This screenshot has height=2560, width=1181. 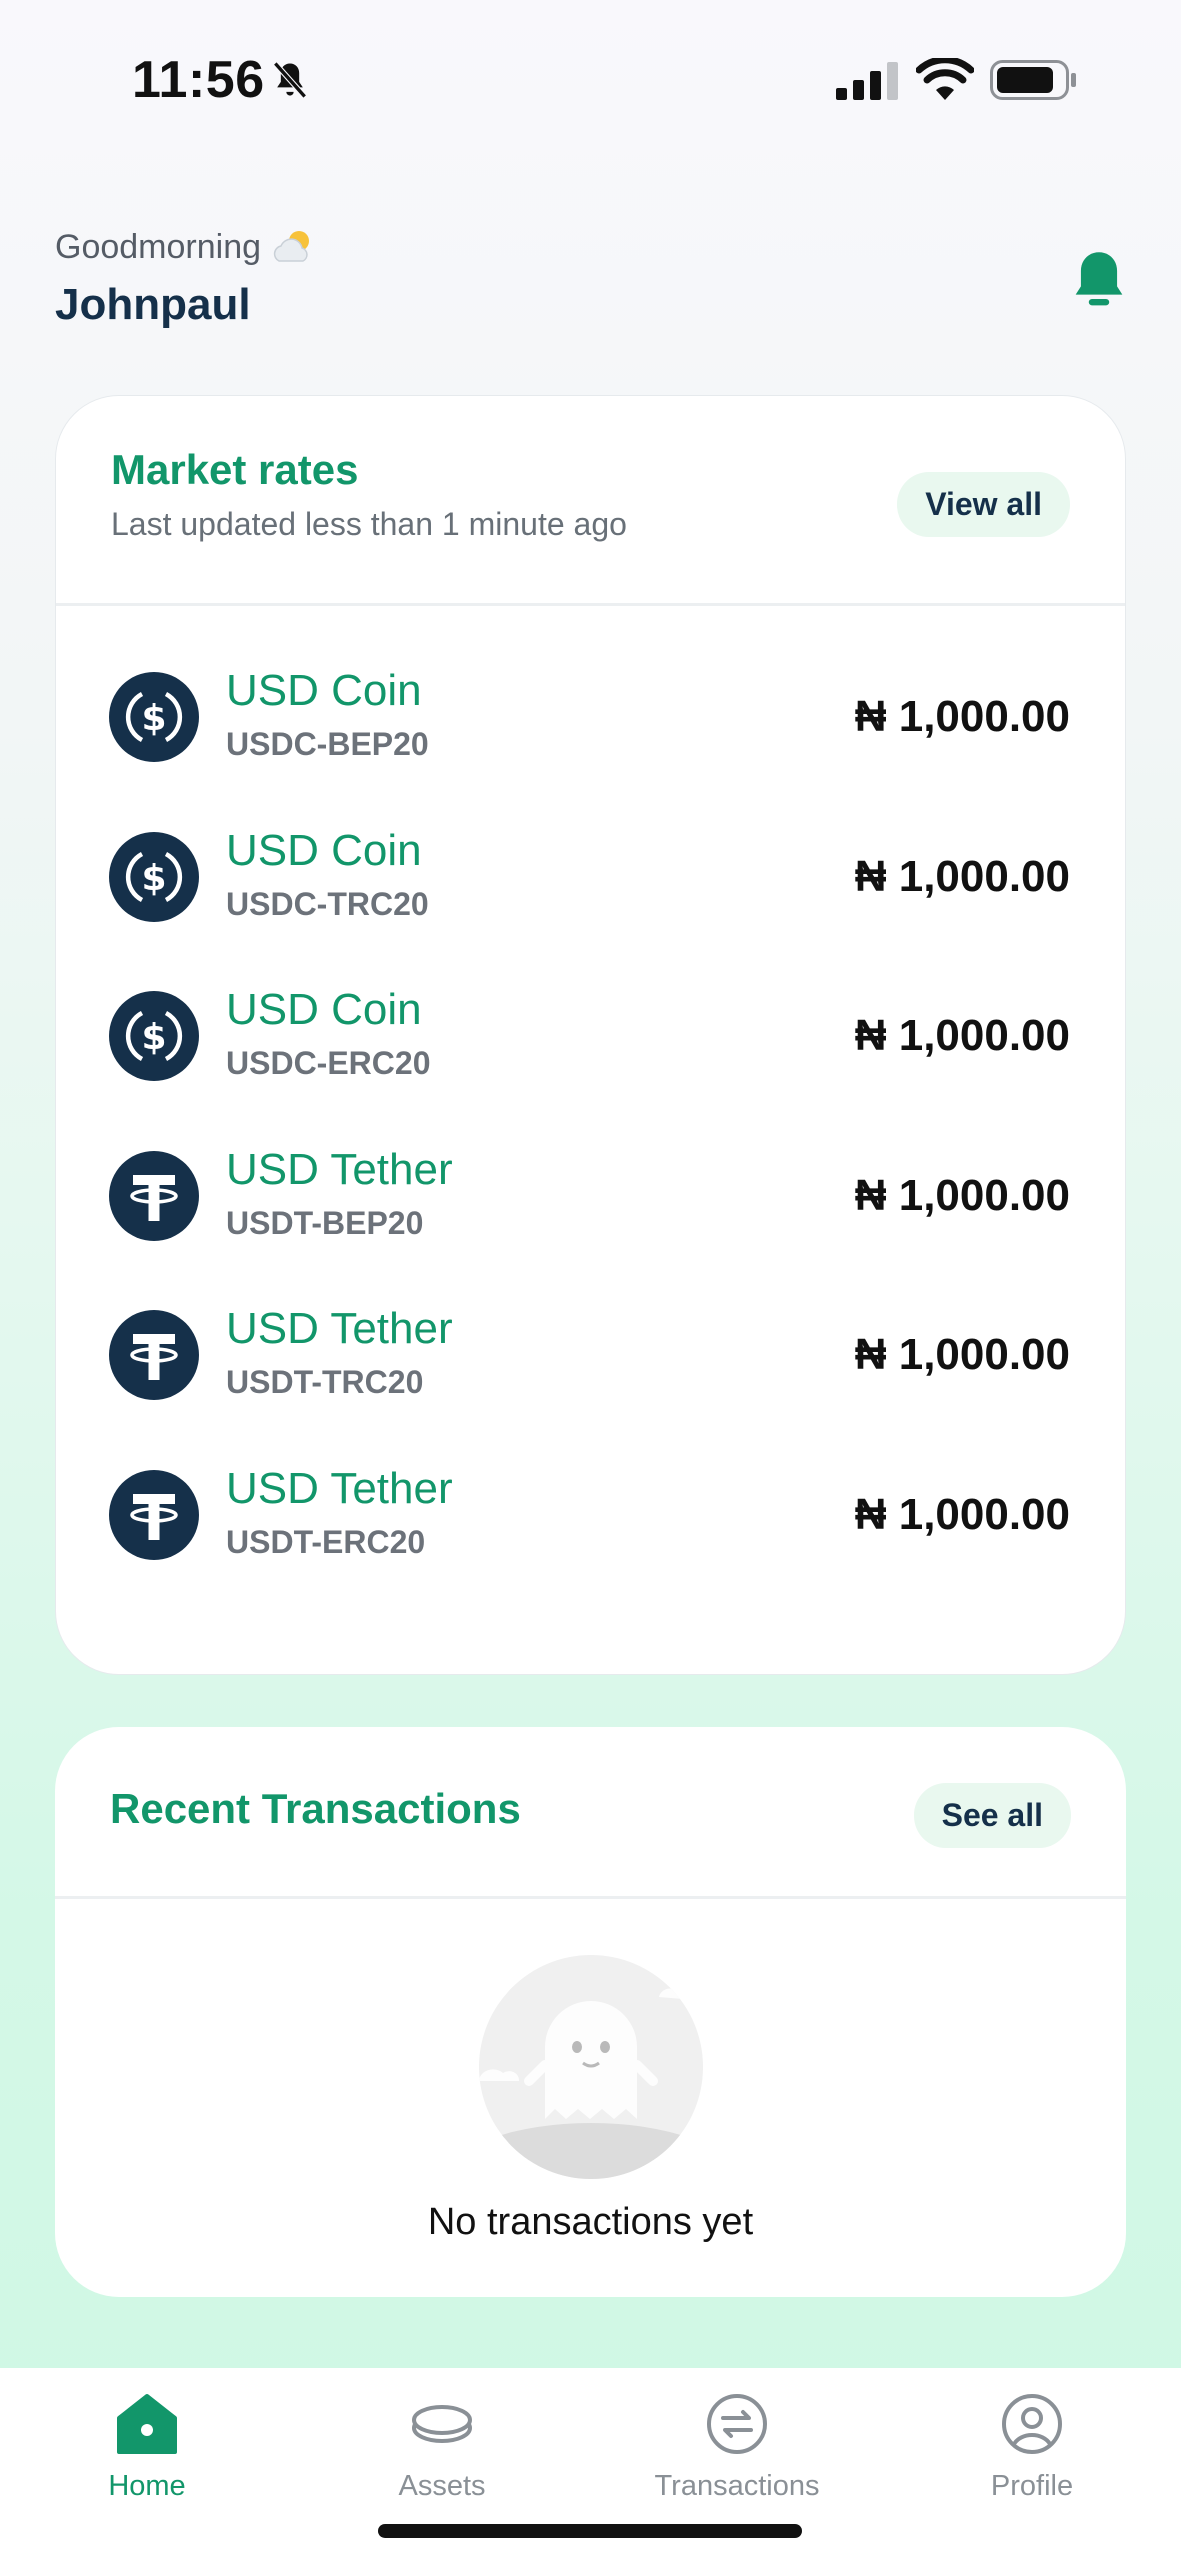 I want to click on ghost-icon, so click(x=590, y=2067).